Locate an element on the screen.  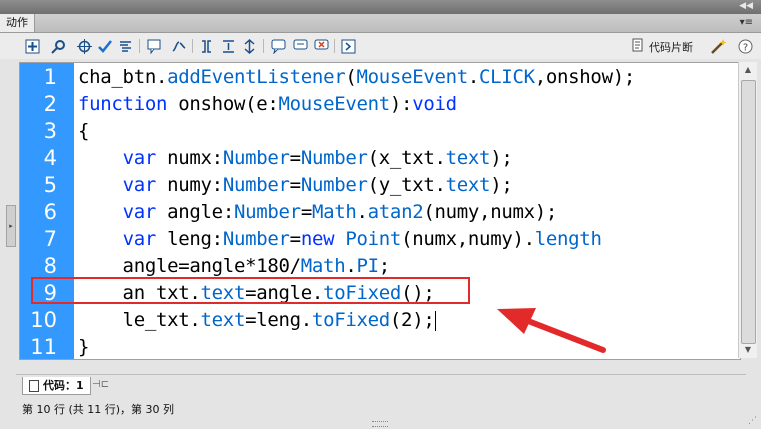
remove-comment-icon is located at coordinates (321, 46).